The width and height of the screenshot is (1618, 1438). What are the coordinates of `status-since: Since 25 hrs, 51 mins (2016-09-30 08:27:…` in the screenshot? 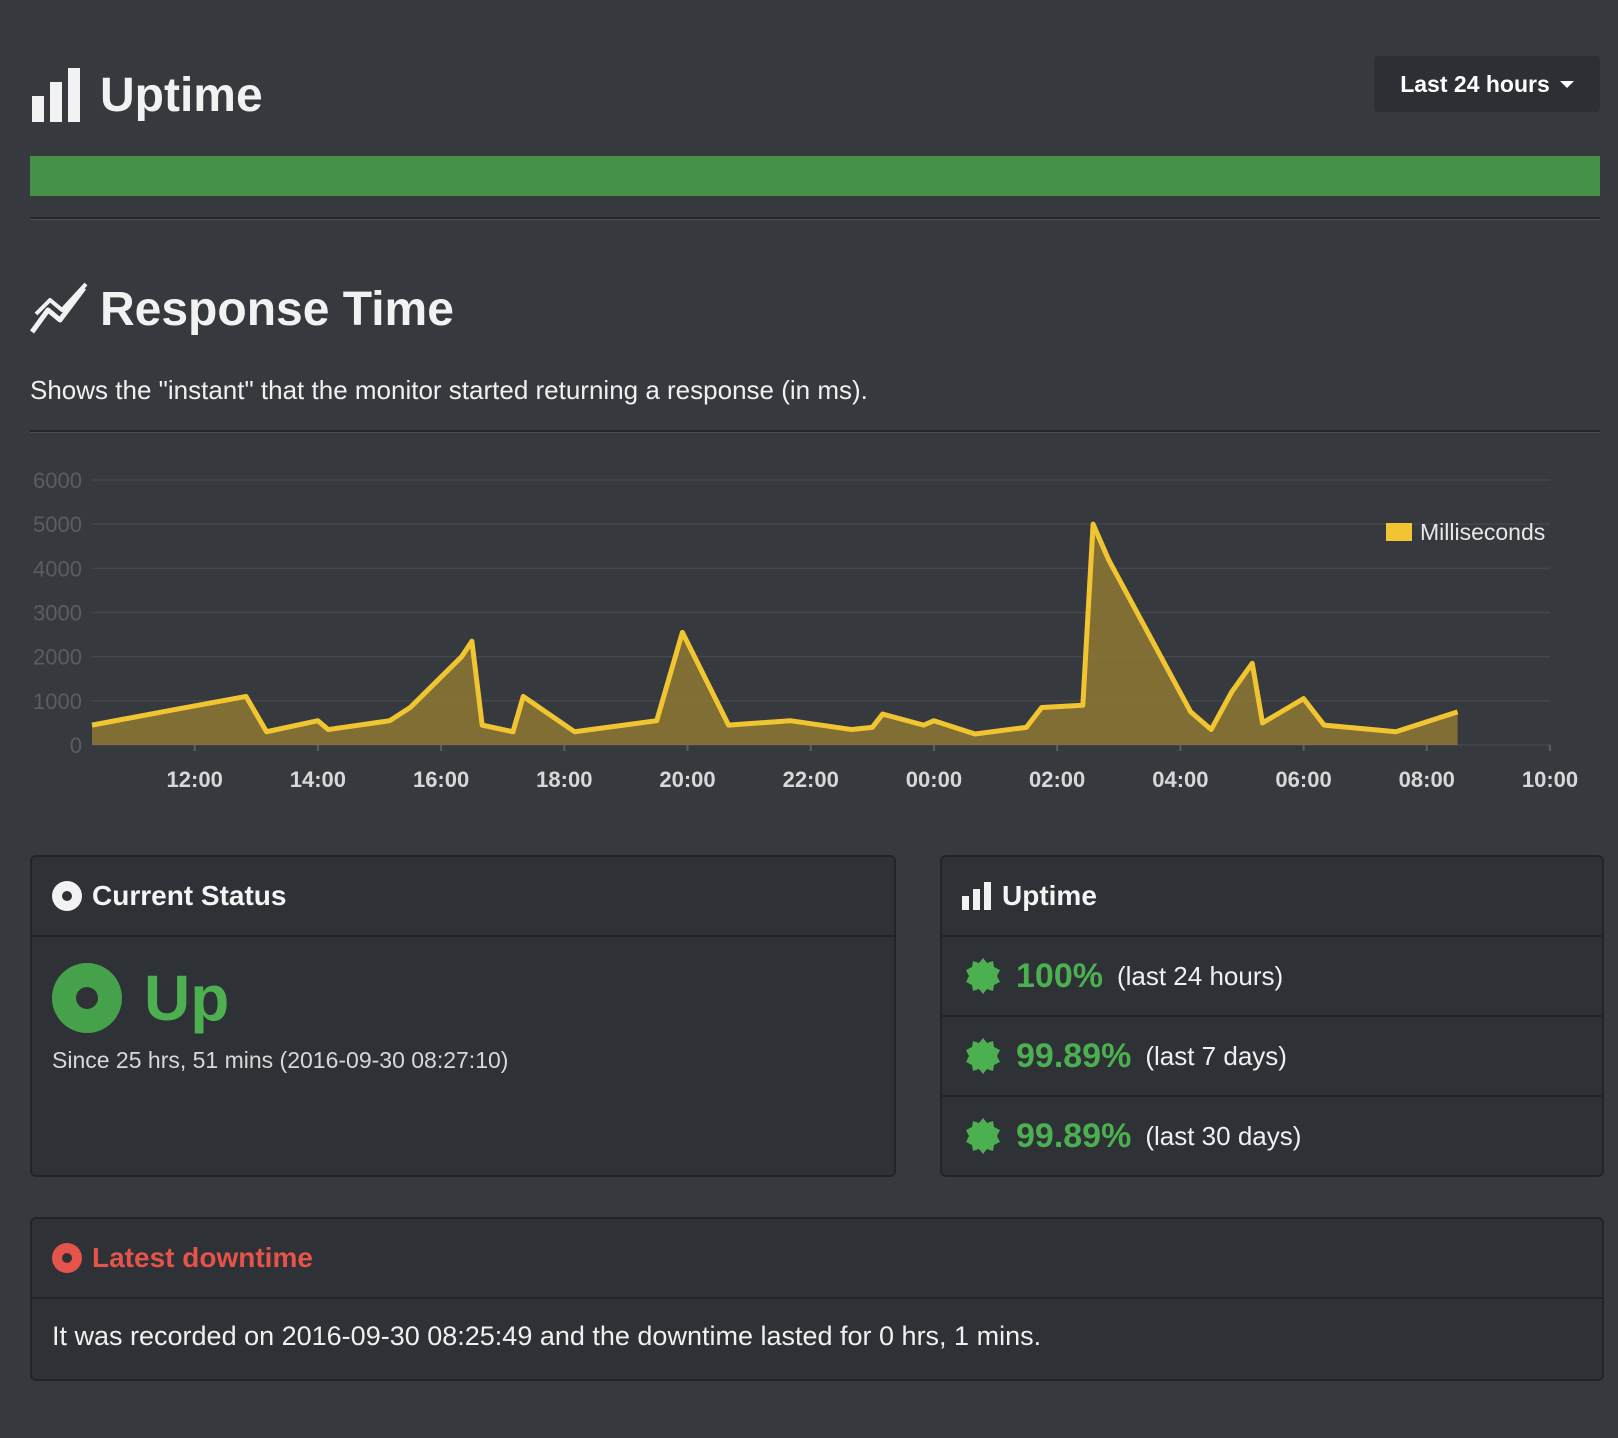 It's located at (280, 1060).